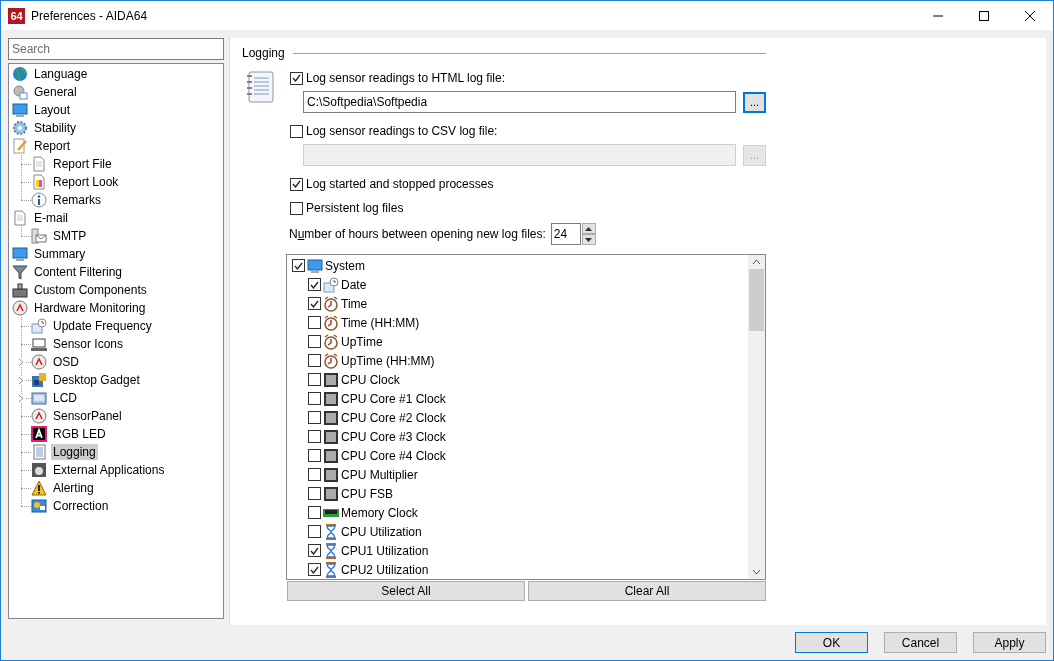 The height and width of the screenshot is (661, 1054). I want to click on tree-item: Report Look, so click(86, 182).